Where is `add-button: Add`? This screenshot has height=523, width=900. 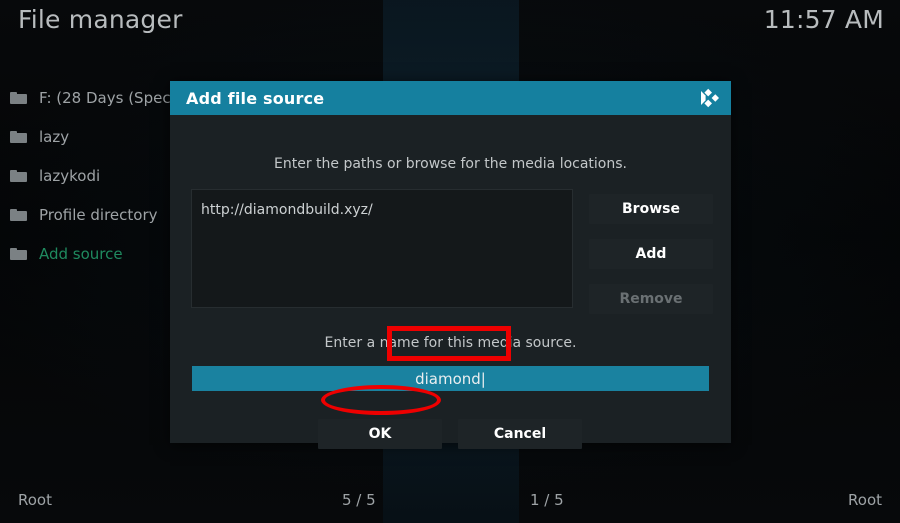 add-button: Add is located at coordinates (651, 254).